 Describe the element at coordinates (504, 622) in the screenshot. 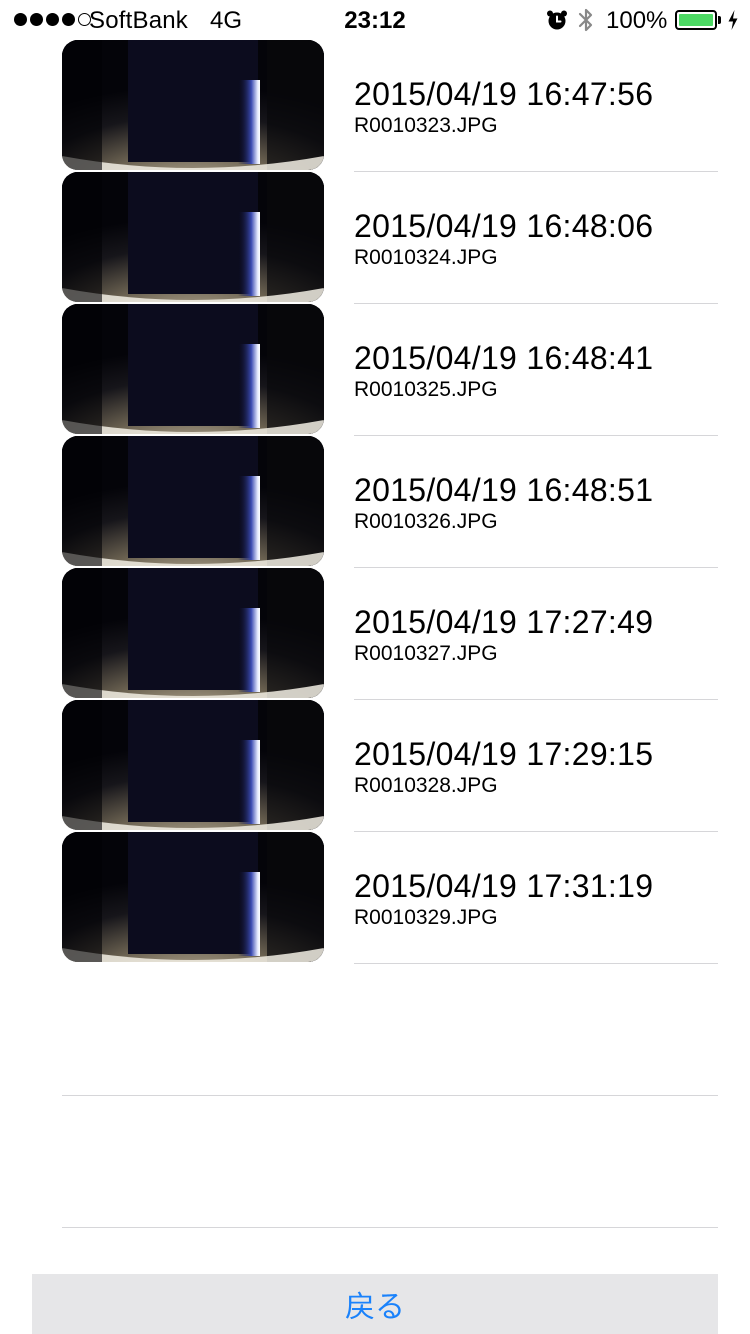

I see `photo-datetime: 2015/04/19 17:27:49` at that location.